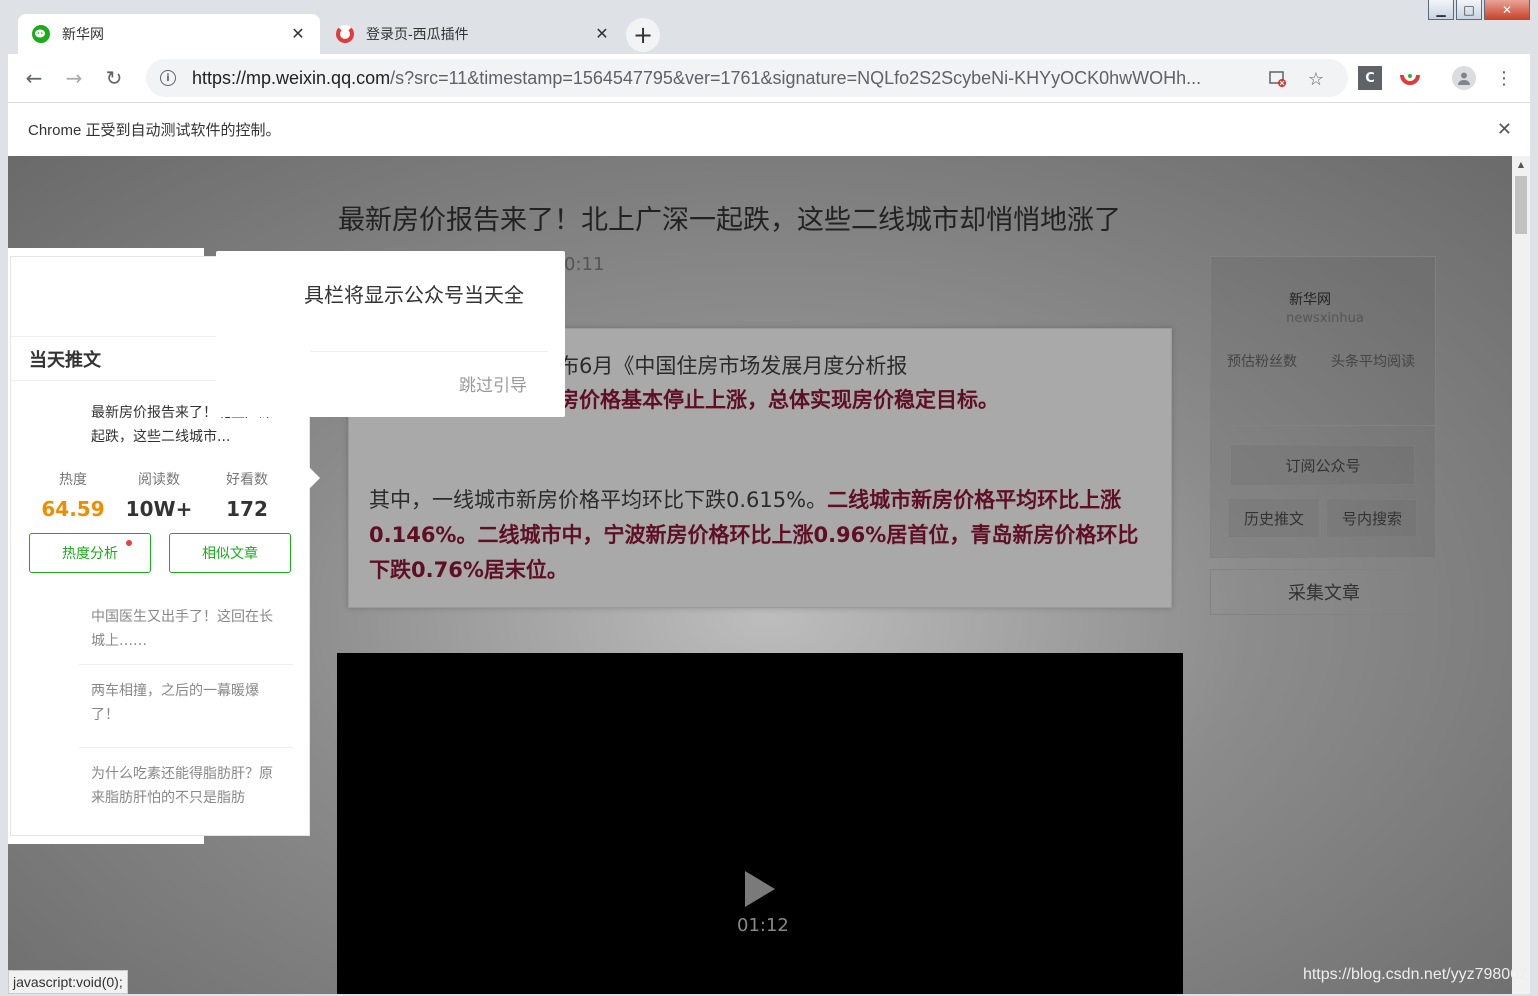  I want to click on account-name: 新华网, so click(1310, 300).